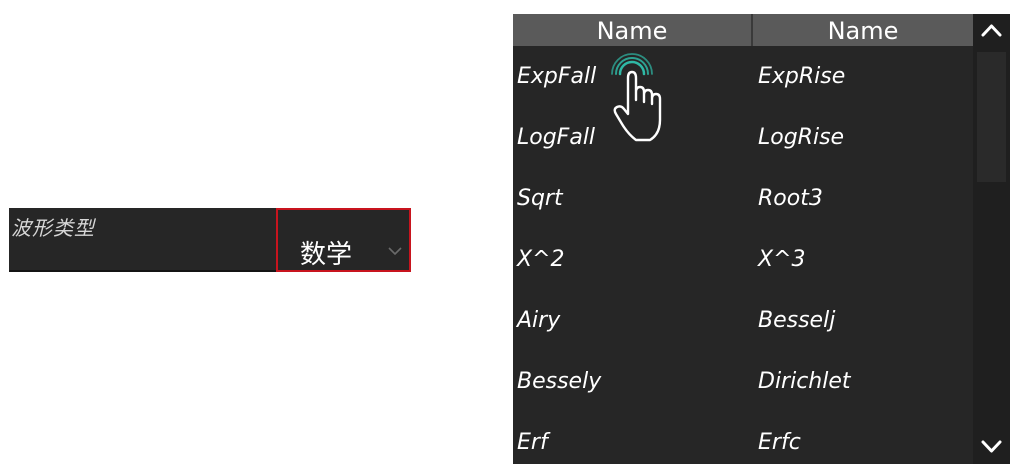 The height and width of the screenshot is (464, 1010). I want to click on list-item: LogRise, so click(863, 137).